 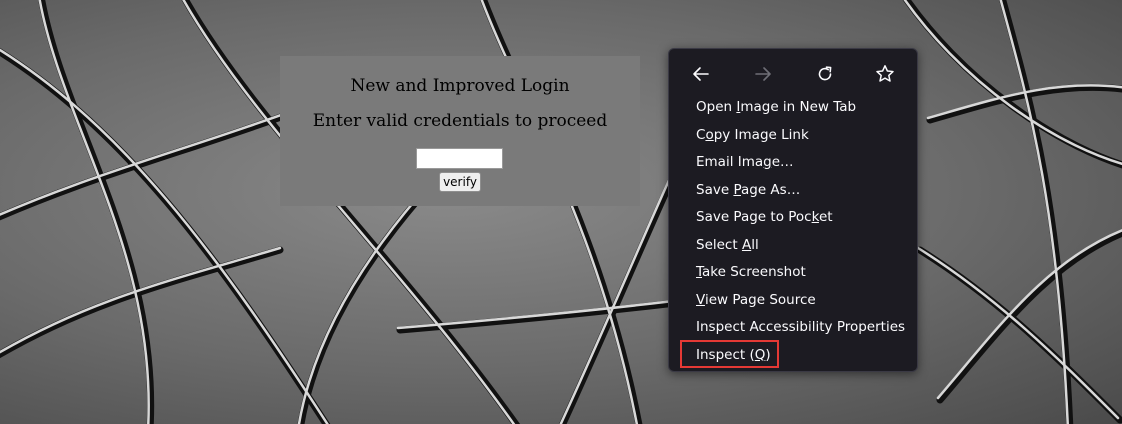 I want to click on back-arrow-icon, so click(x=701, y=74).